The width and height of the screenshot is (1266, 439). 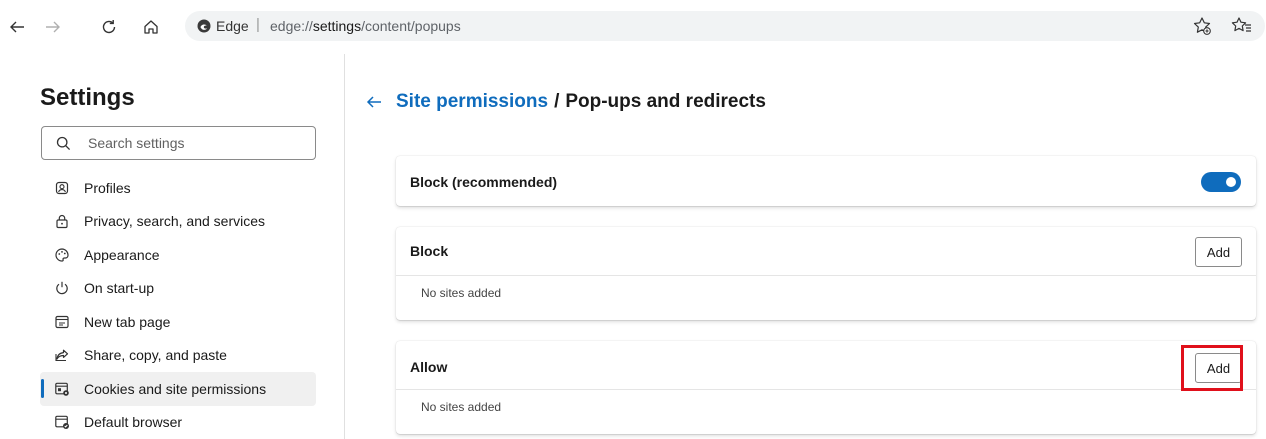 What do you see at coordinates (204, 26) in the screenshot?
I see `edge-logo-icon` at bounding box center [204, 26].